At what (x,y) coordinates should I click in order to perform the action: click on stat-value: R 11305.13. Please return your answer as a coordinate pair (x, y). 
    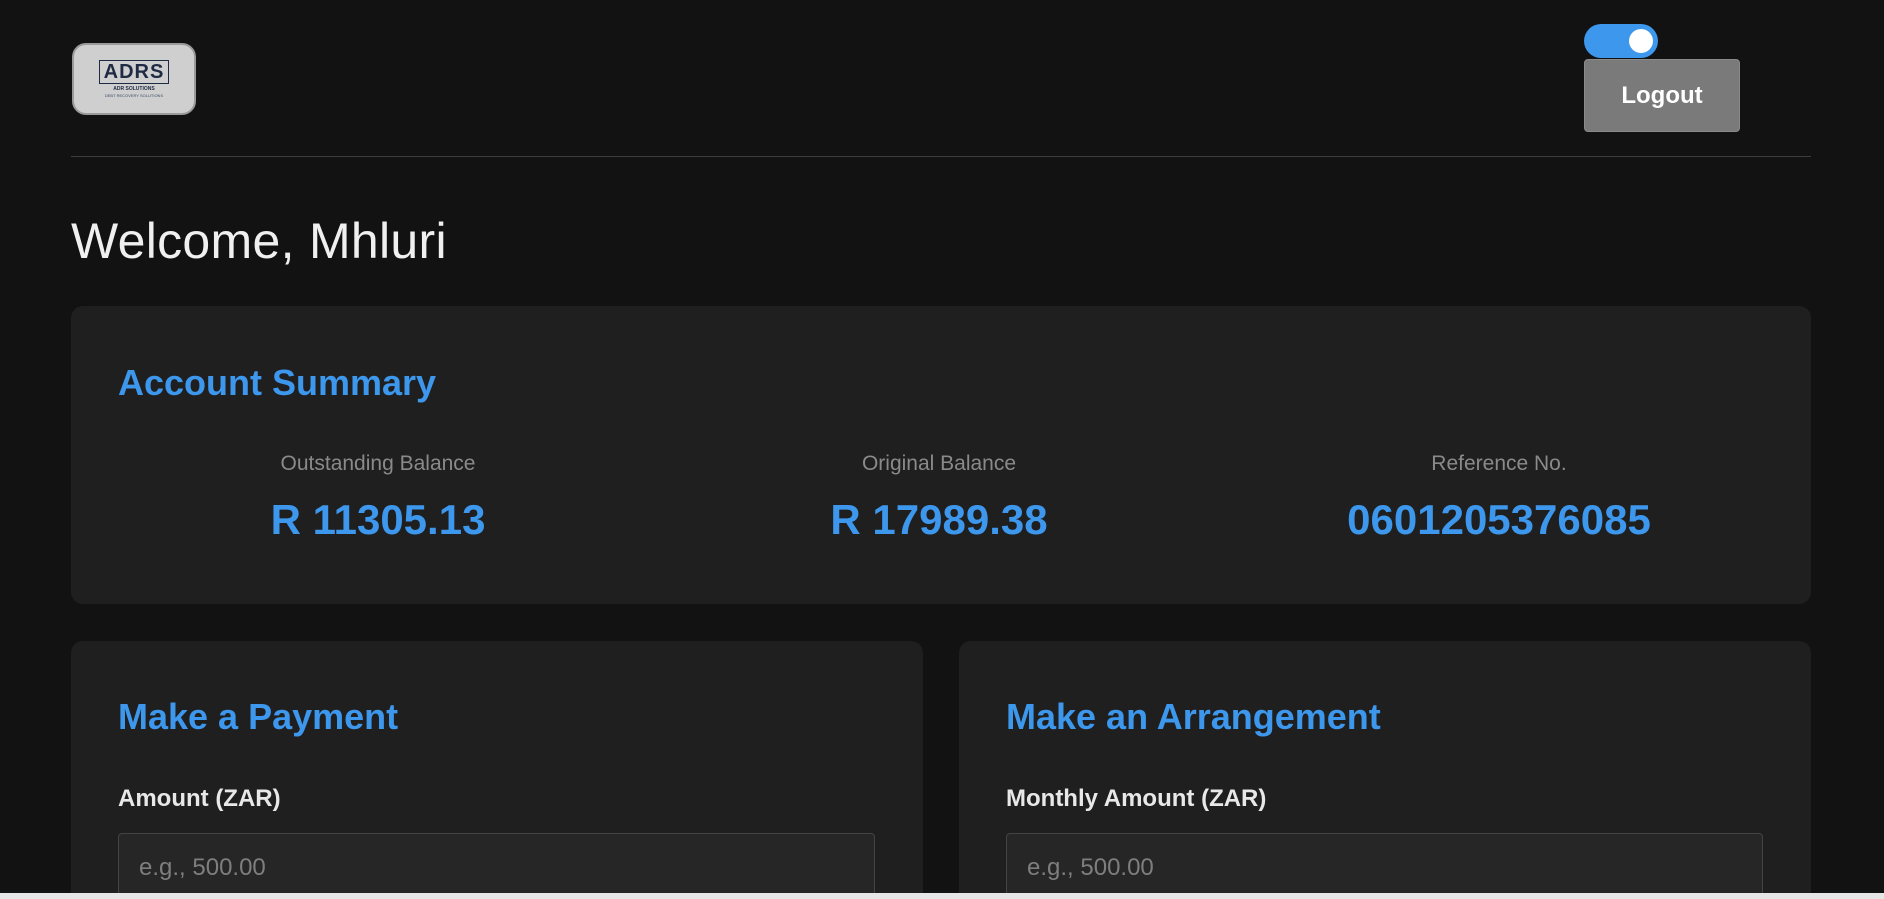
    Looking at the image, I should click on (378, 519).